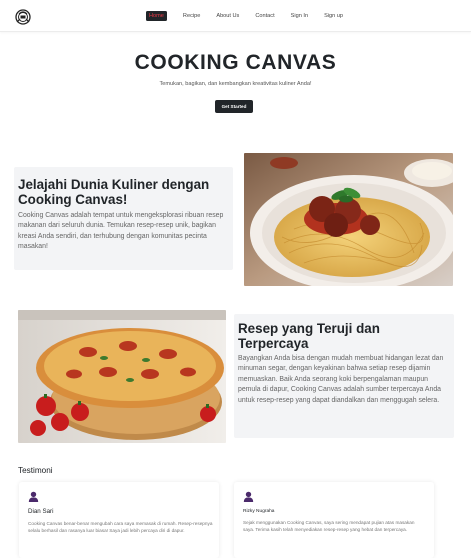 This screenshot has width=471, height=558. I want to click on testimonial-name: Dian Sari, so click(41, 511).